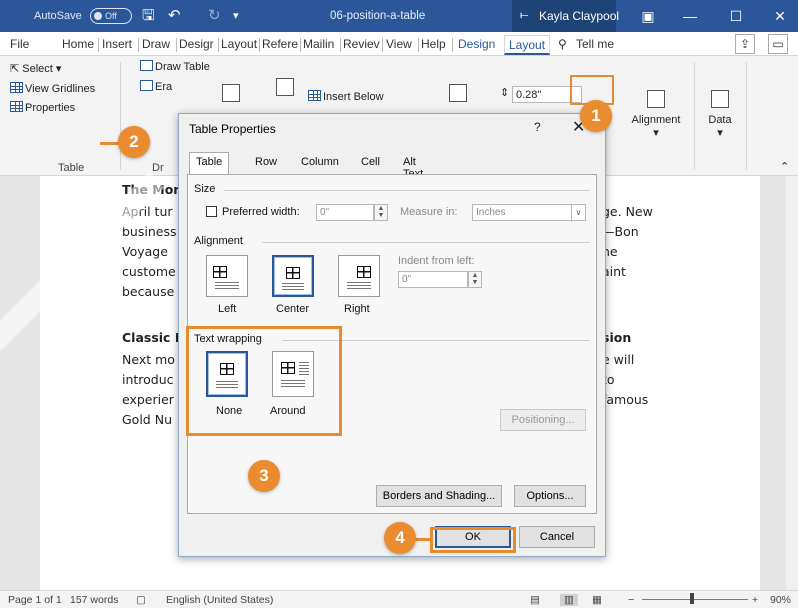 The height and width of the screenshot is (608, 798). What do you see at coordinates (778, 44) in the screenshot?
I see `comments-icon: ▭` at bounding box center [778, 44].